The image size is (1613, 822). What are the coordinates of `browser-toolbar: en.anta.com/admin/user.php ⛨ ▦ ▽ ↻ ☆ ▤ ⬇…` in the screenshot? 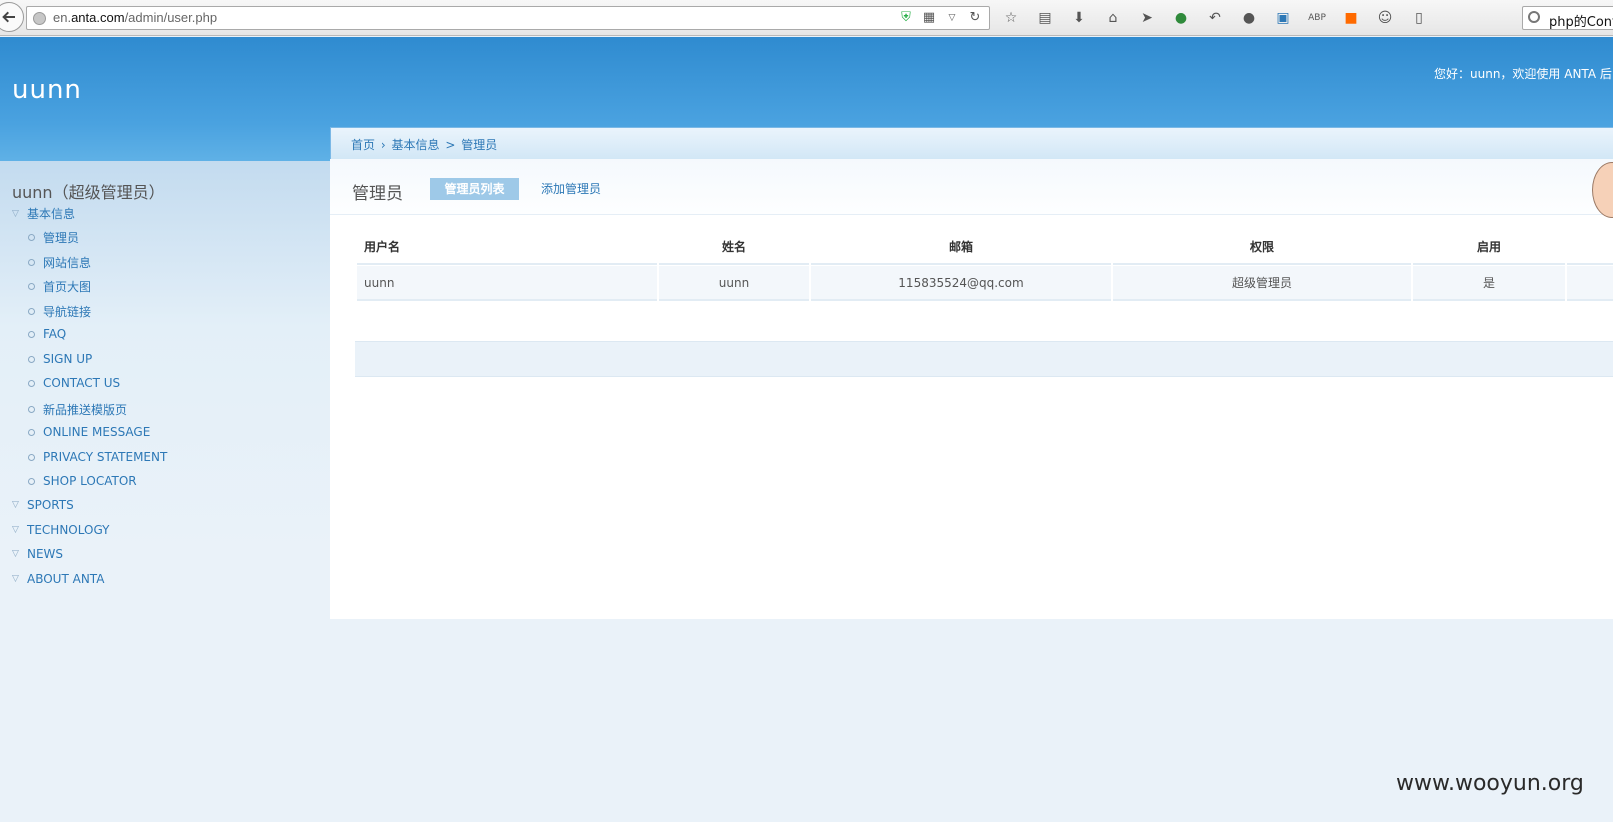 It's located at (806, 18).